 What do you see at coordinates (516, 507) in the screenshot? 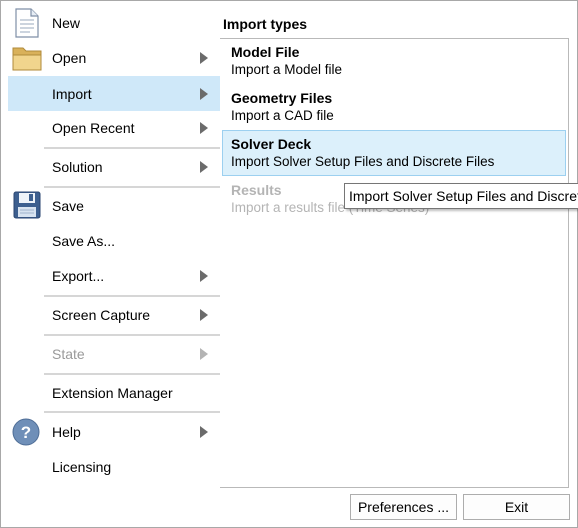
I see `exit-button: Exit` at bounding box center [516, 507].